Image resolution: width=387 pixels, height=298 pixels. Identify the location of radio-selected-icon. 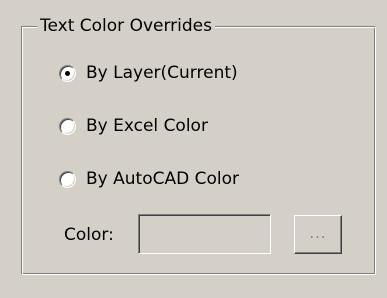
(67, 73).